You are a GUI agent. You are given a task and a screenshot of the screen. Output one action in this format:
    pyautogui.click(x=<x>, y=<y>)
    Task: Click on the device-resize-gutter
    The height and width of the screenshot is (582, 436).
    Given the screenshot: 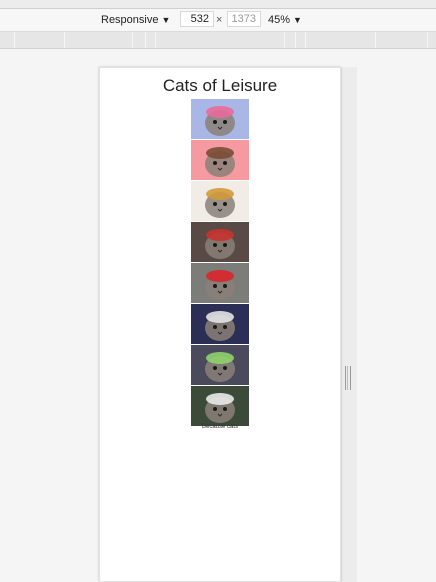 What is the action you would take?
    pyautogui.click(x=349, y=324)
    